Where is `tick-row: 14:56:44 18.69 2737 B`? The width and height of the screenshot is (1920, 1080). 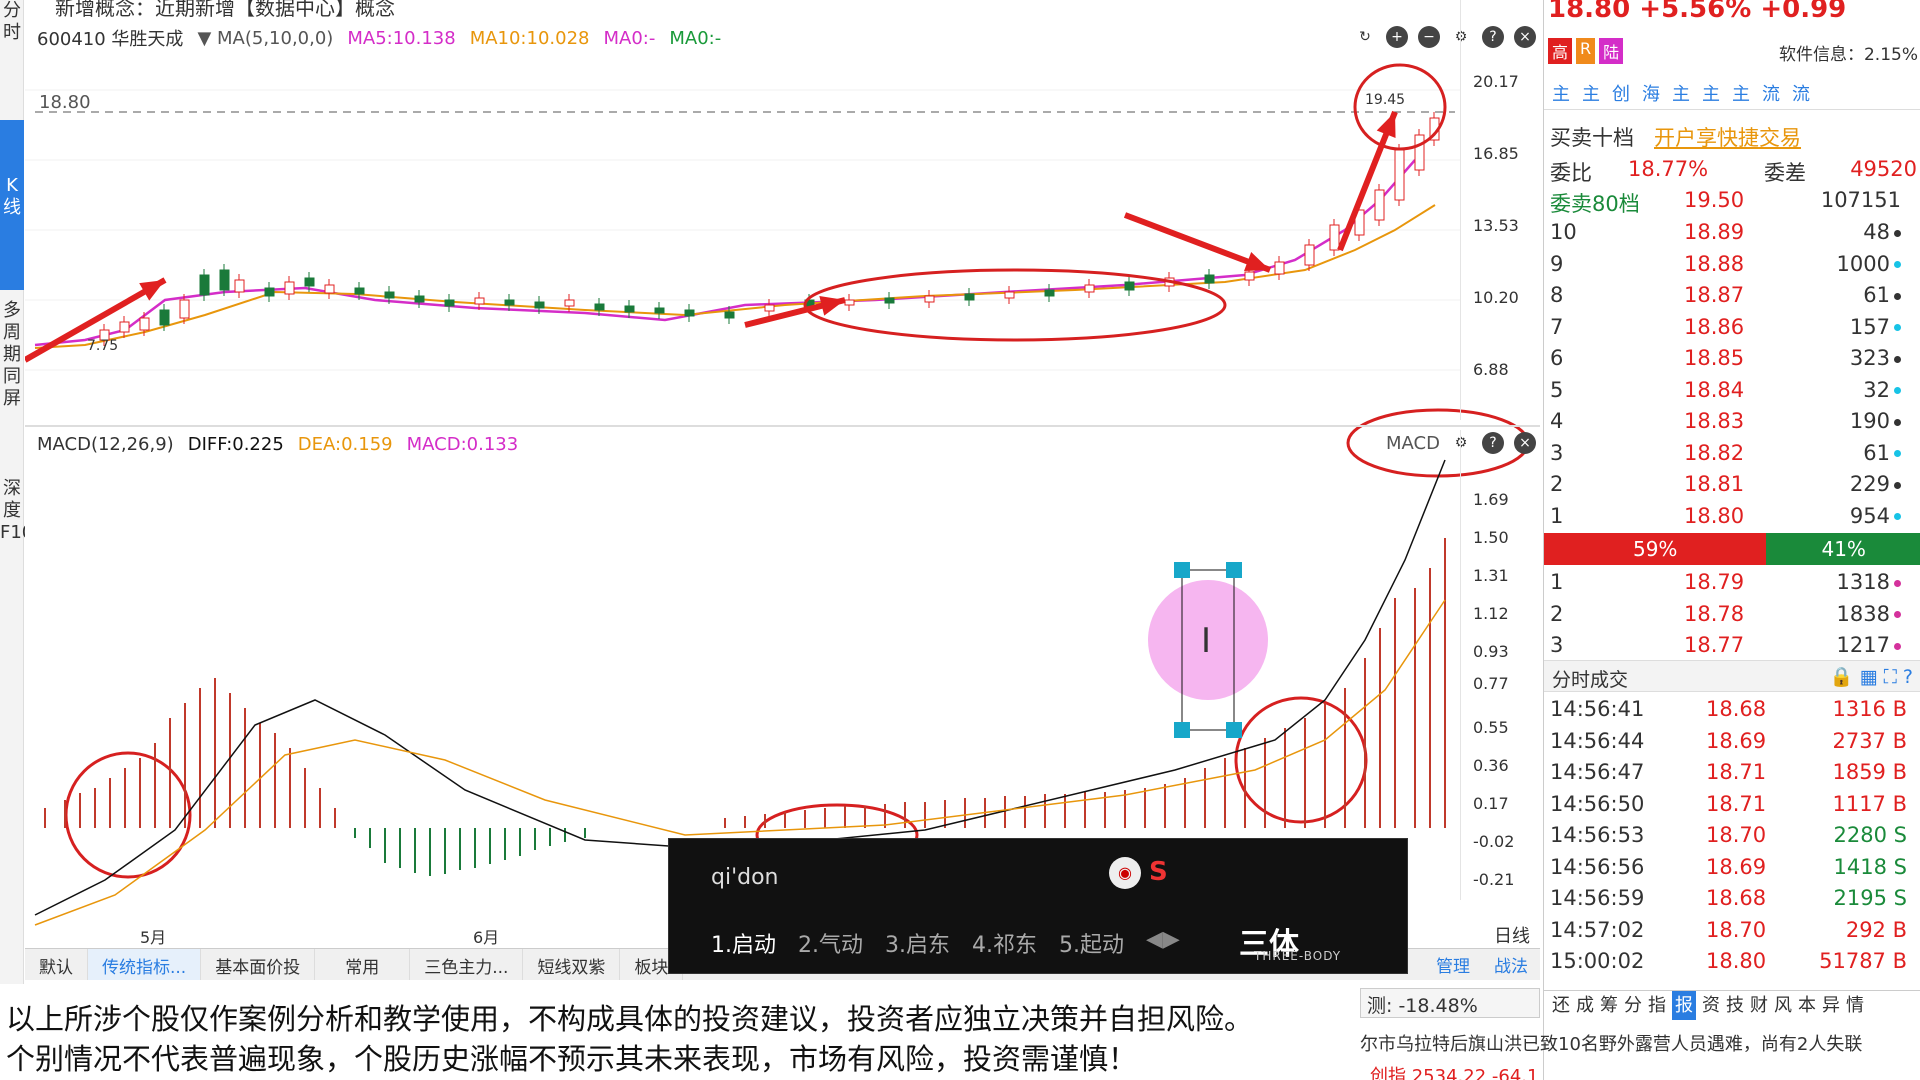
tick-row: 14:56:44 18.69 2737 B is located at coordinates (1732, 743).